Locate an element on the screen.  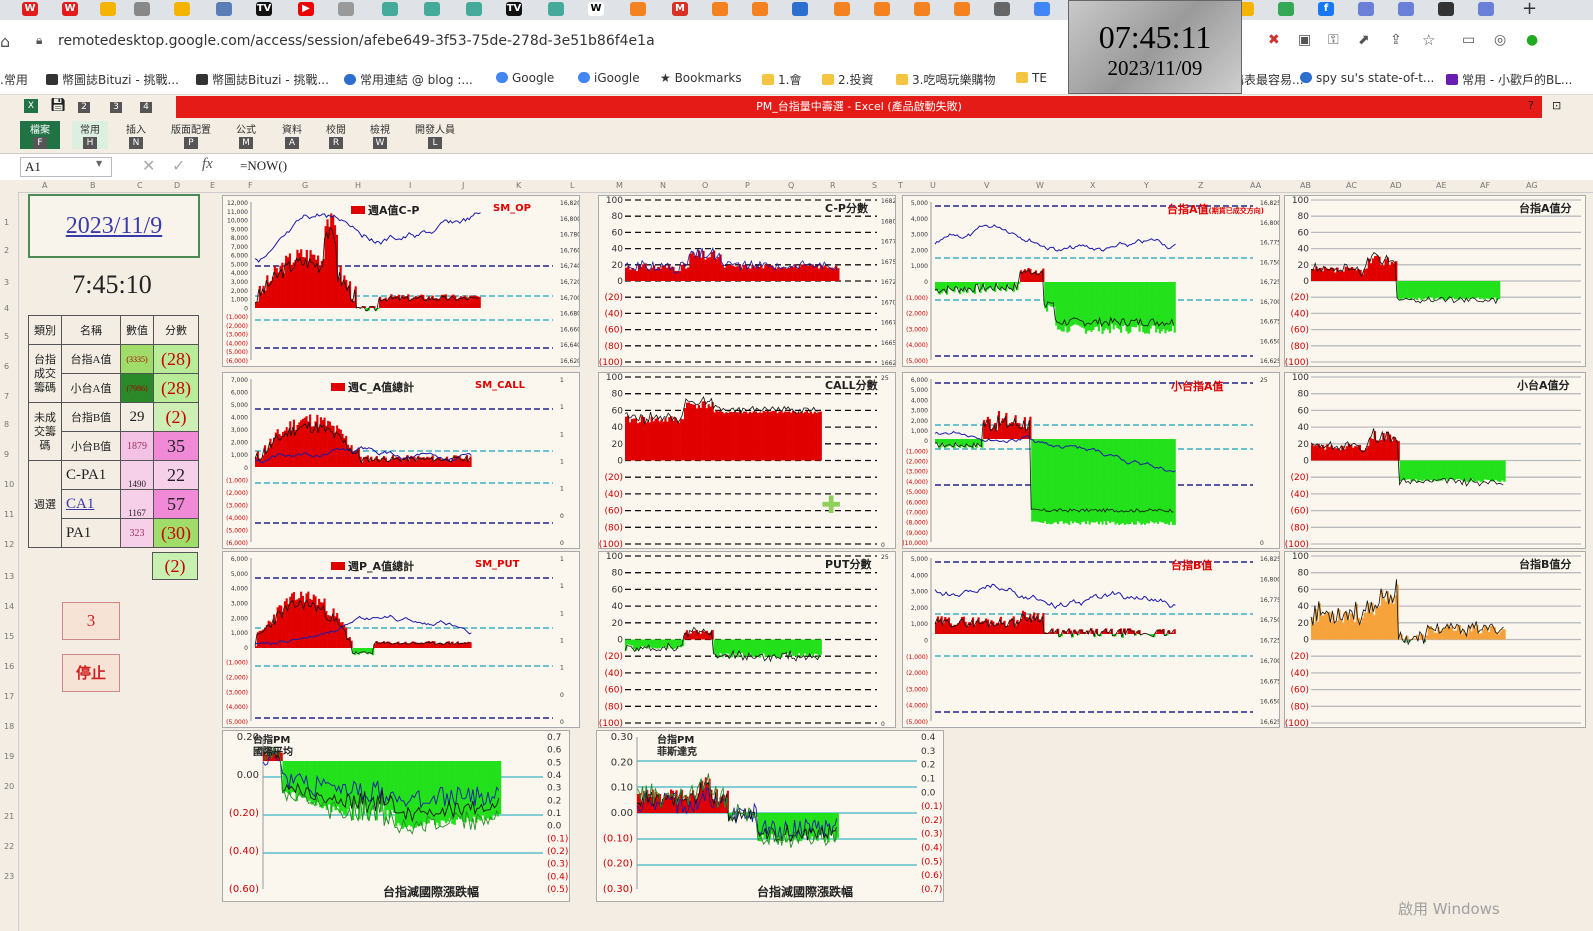
row-header: 3 is located at coordinates (6, 282).